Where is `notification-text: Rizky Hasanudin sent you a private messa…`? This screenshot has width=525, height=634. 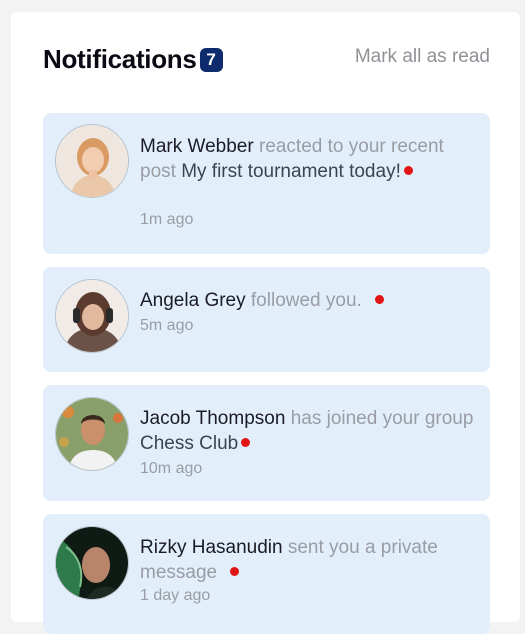
notification-text: Rizky Hasanudin sent you a private messa… is located at coordinates (308, 560).